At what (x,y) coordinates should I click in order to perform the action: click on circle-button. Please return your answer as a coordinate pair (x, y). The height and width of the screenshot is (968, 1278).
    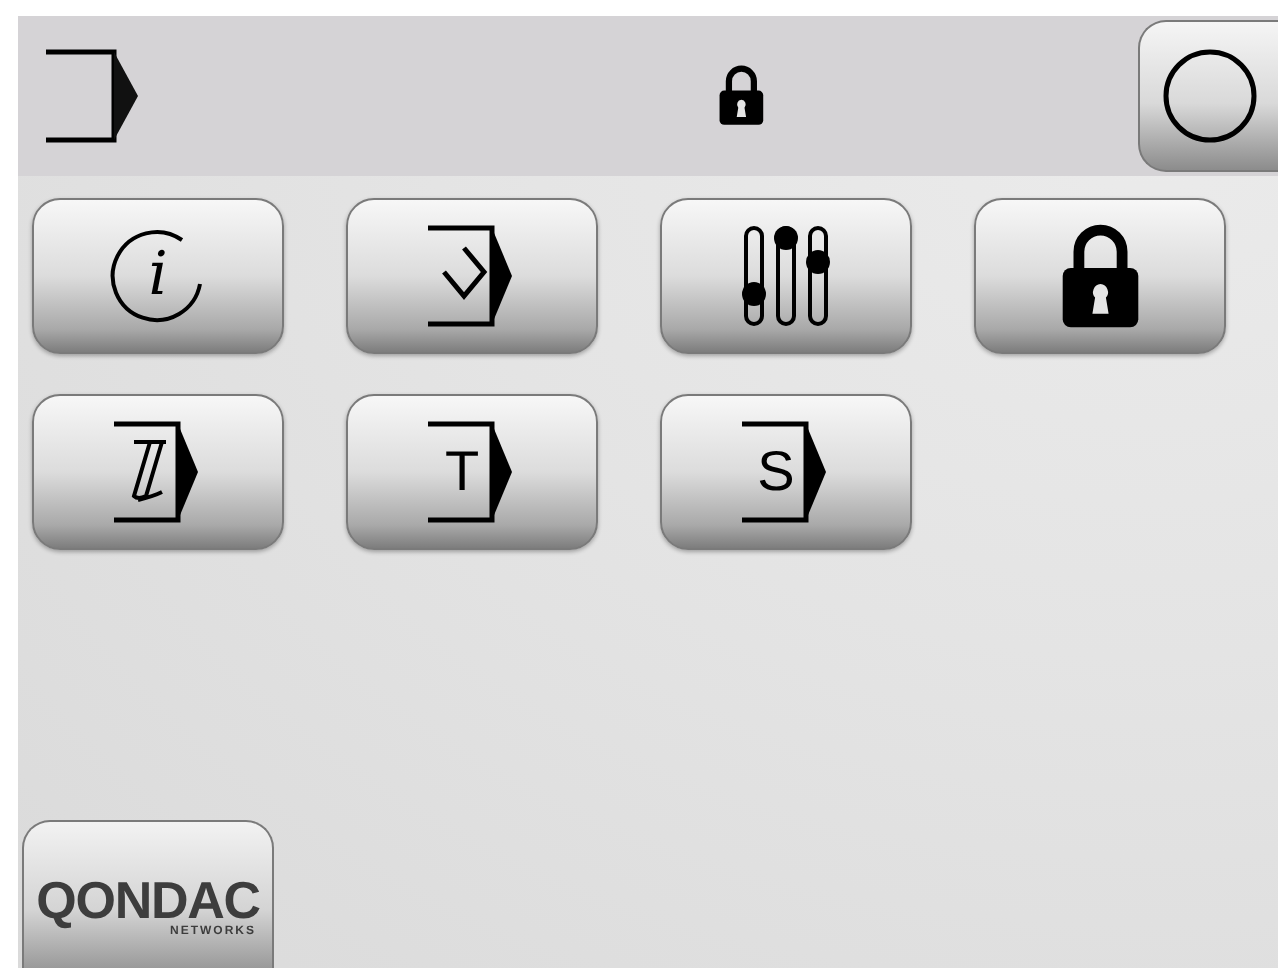
    Looking at the image, I should click on (1208, 96).